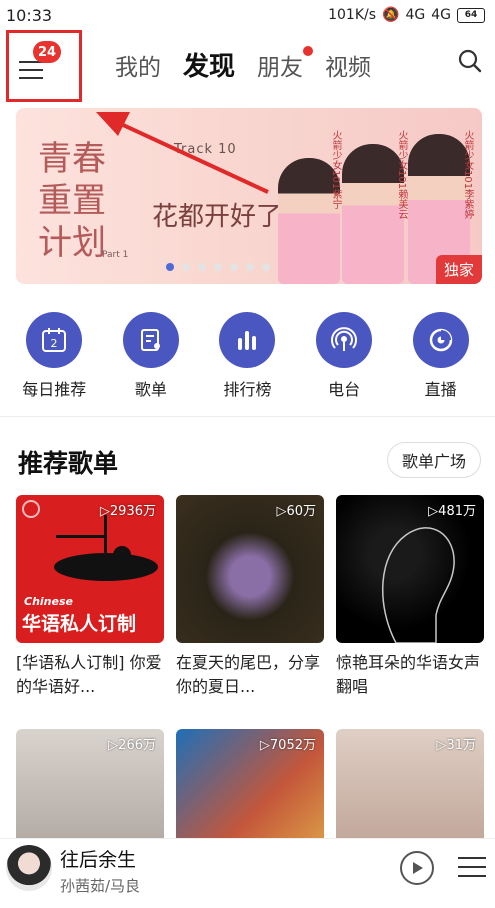 This screenshot has height=908, width=495. I want to click on ranking-button: 排行榜, so click(247, 356).